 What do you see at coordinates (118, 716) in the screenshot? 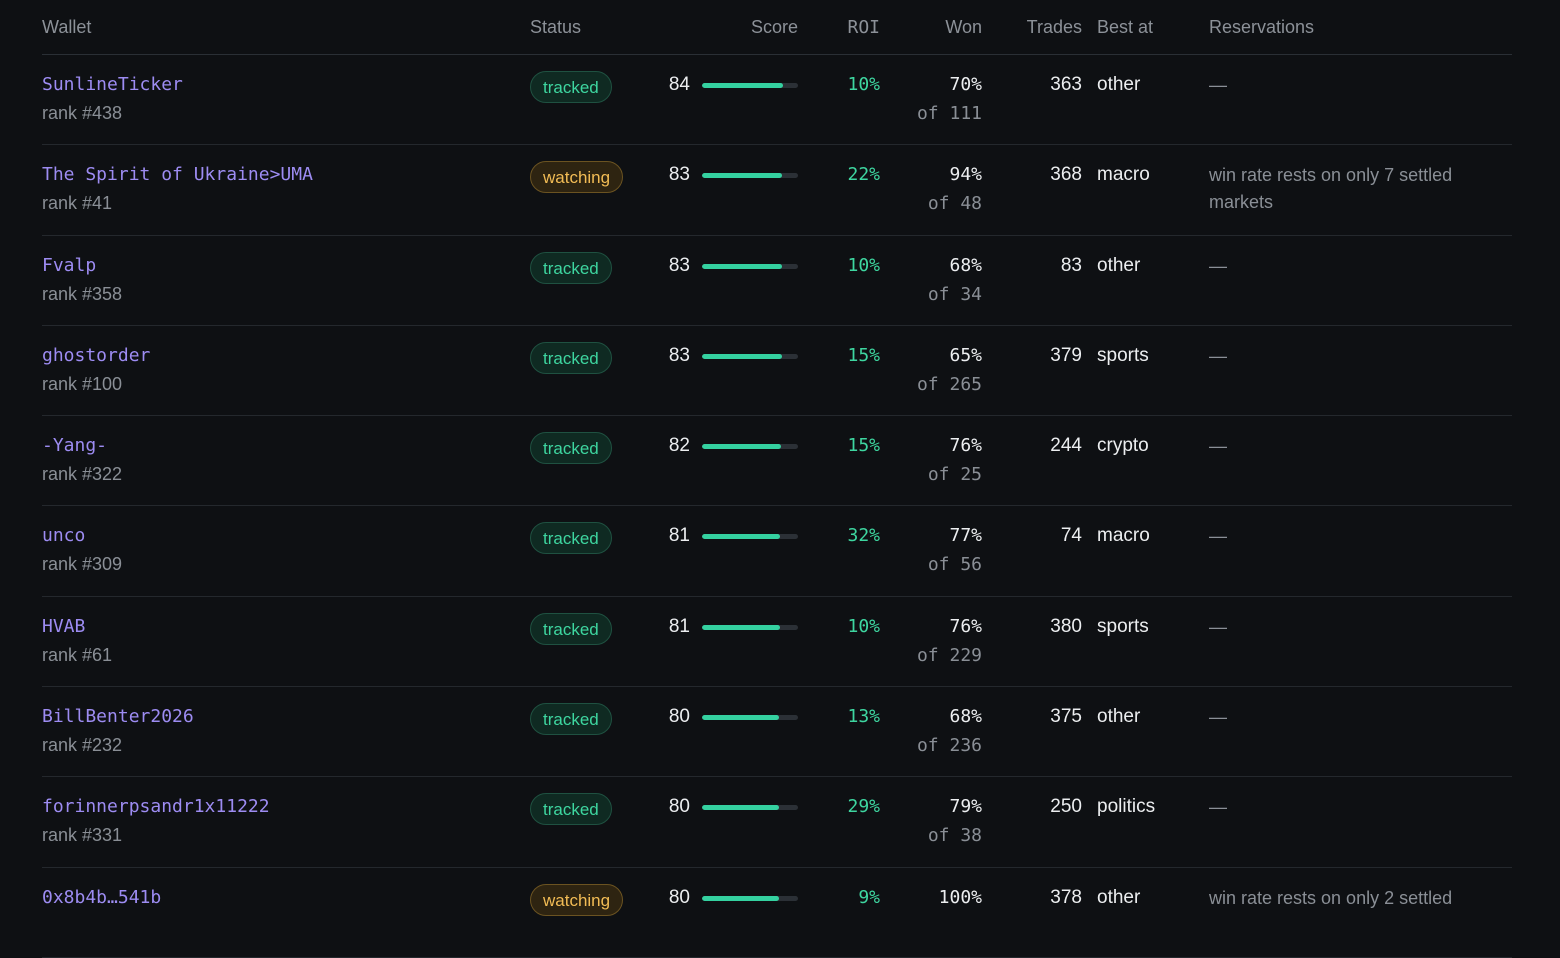
I see `wallet-link: BillBenter2026` at bounding box center [118, 716].